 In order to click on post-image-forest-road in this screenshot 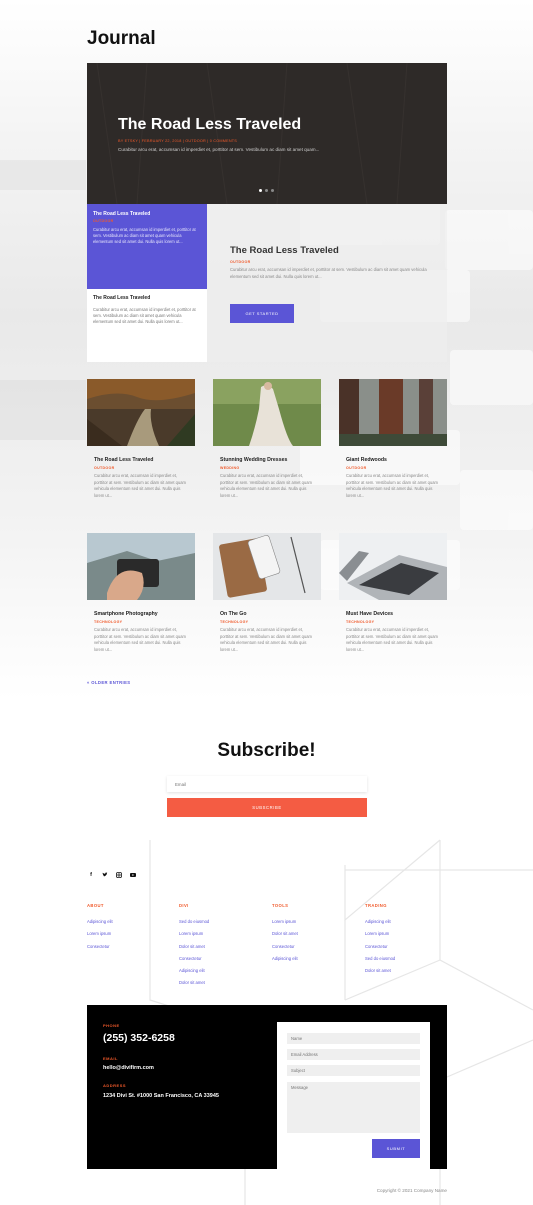, I will do `click(141, 412)`.